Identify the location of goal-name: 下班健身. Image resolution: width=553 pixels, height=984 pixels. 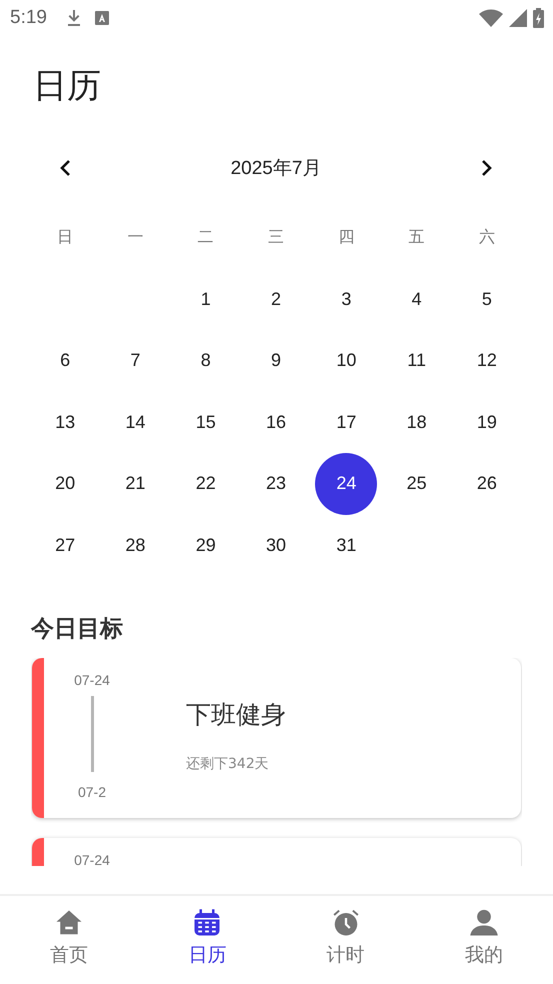
(236, 715).